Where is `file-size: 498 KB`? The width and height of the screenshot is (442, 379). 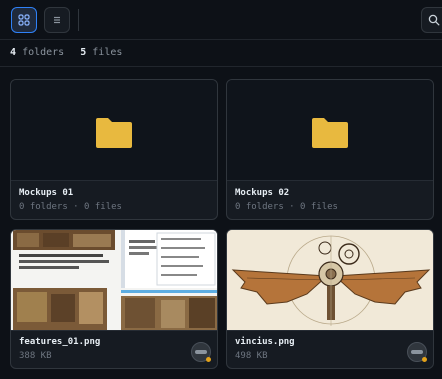 file-size: 498 KB is located at coordinates (251, 356).